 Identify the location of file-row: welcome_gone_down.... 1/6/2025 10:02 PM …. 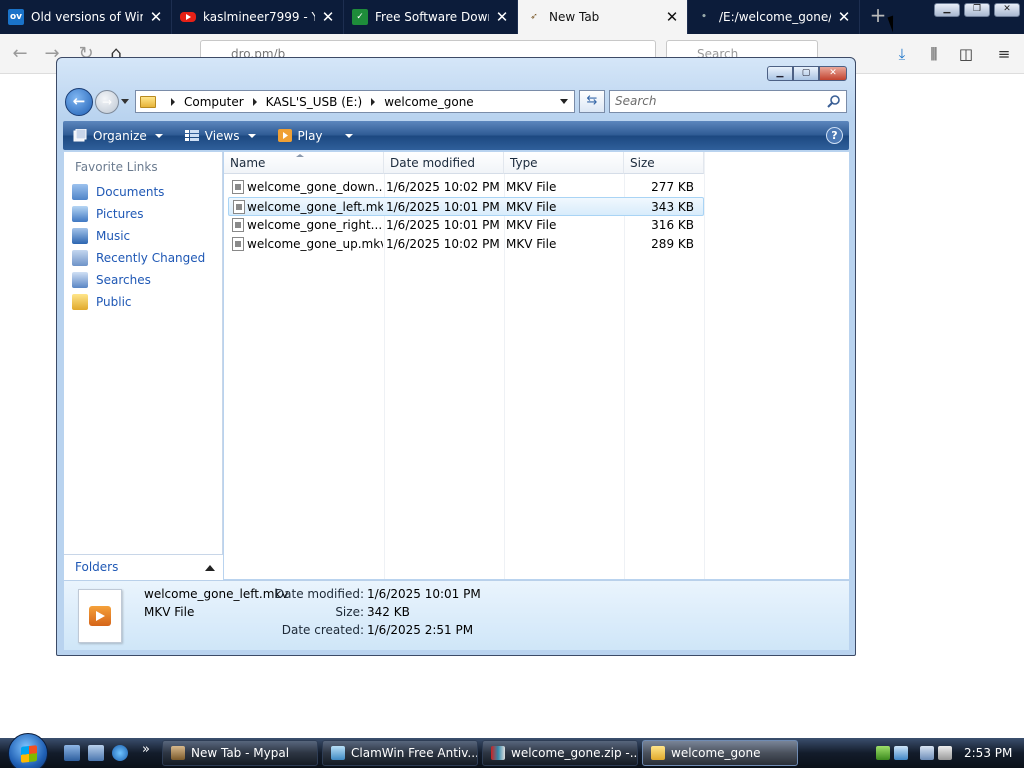
(466, 187).